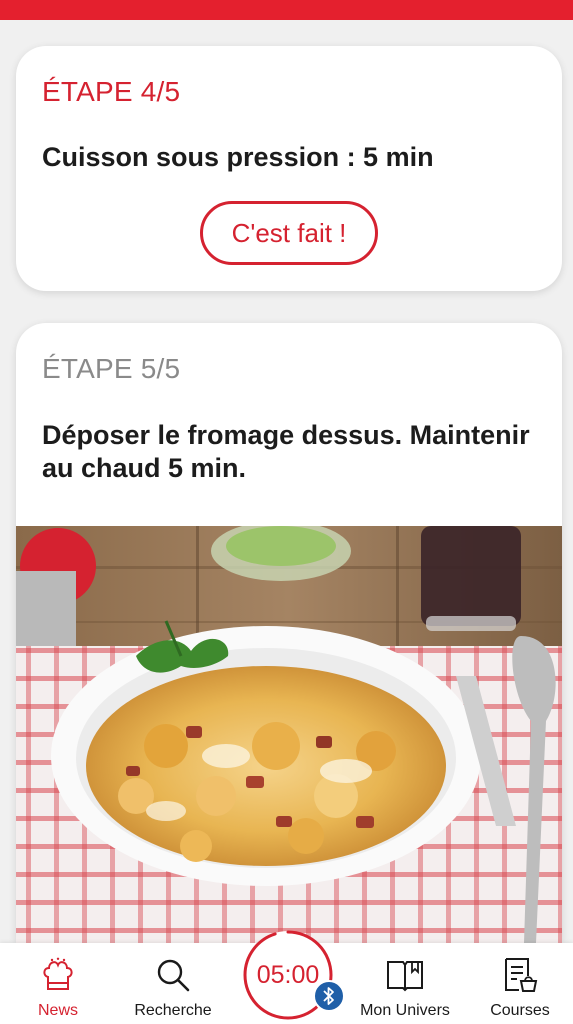  I want to click on nav-label: Mon Univers, so click(405, 1010).